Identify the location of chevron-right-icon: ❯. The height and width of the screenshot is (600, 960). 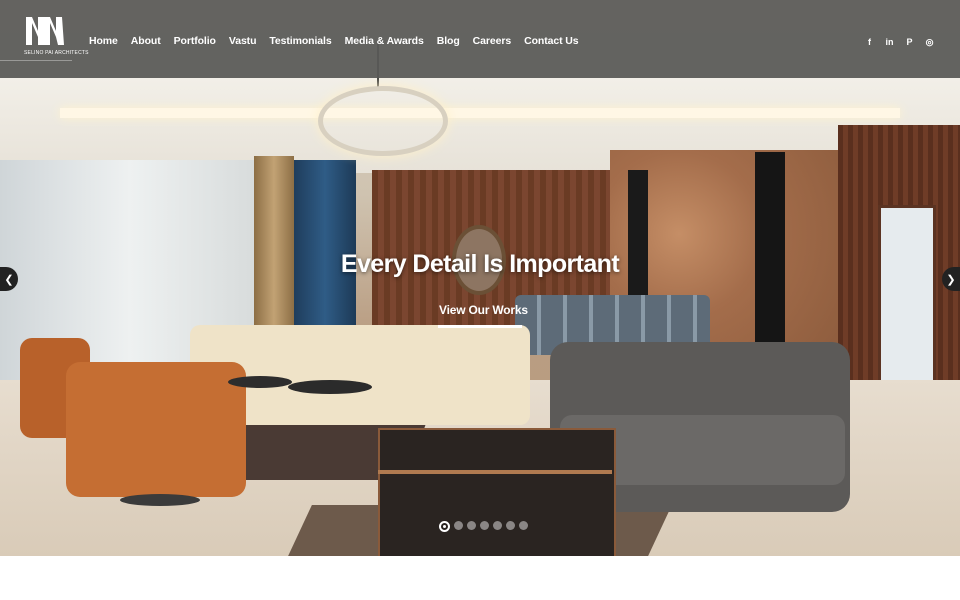
(951, 279).